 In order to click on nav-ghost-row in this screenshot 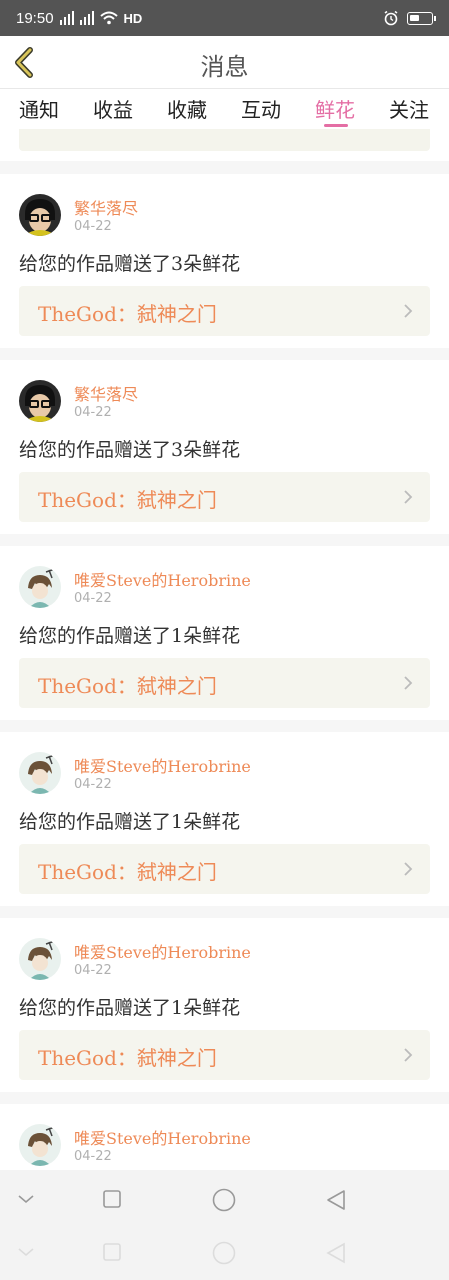, I will do `click(224, 1255)`.